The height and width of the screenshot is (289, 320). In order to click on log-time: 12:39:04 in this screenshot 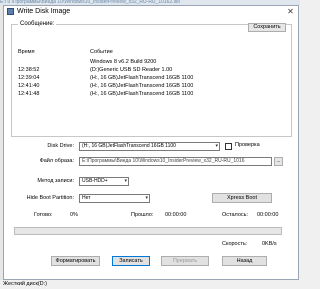, I will do `click(29, 78)`.